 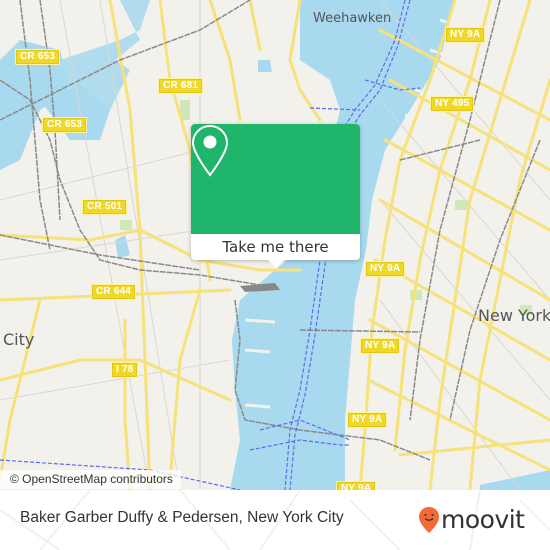 I want to click on moovit-wordmark: moovit, so click(x=483, y=519).